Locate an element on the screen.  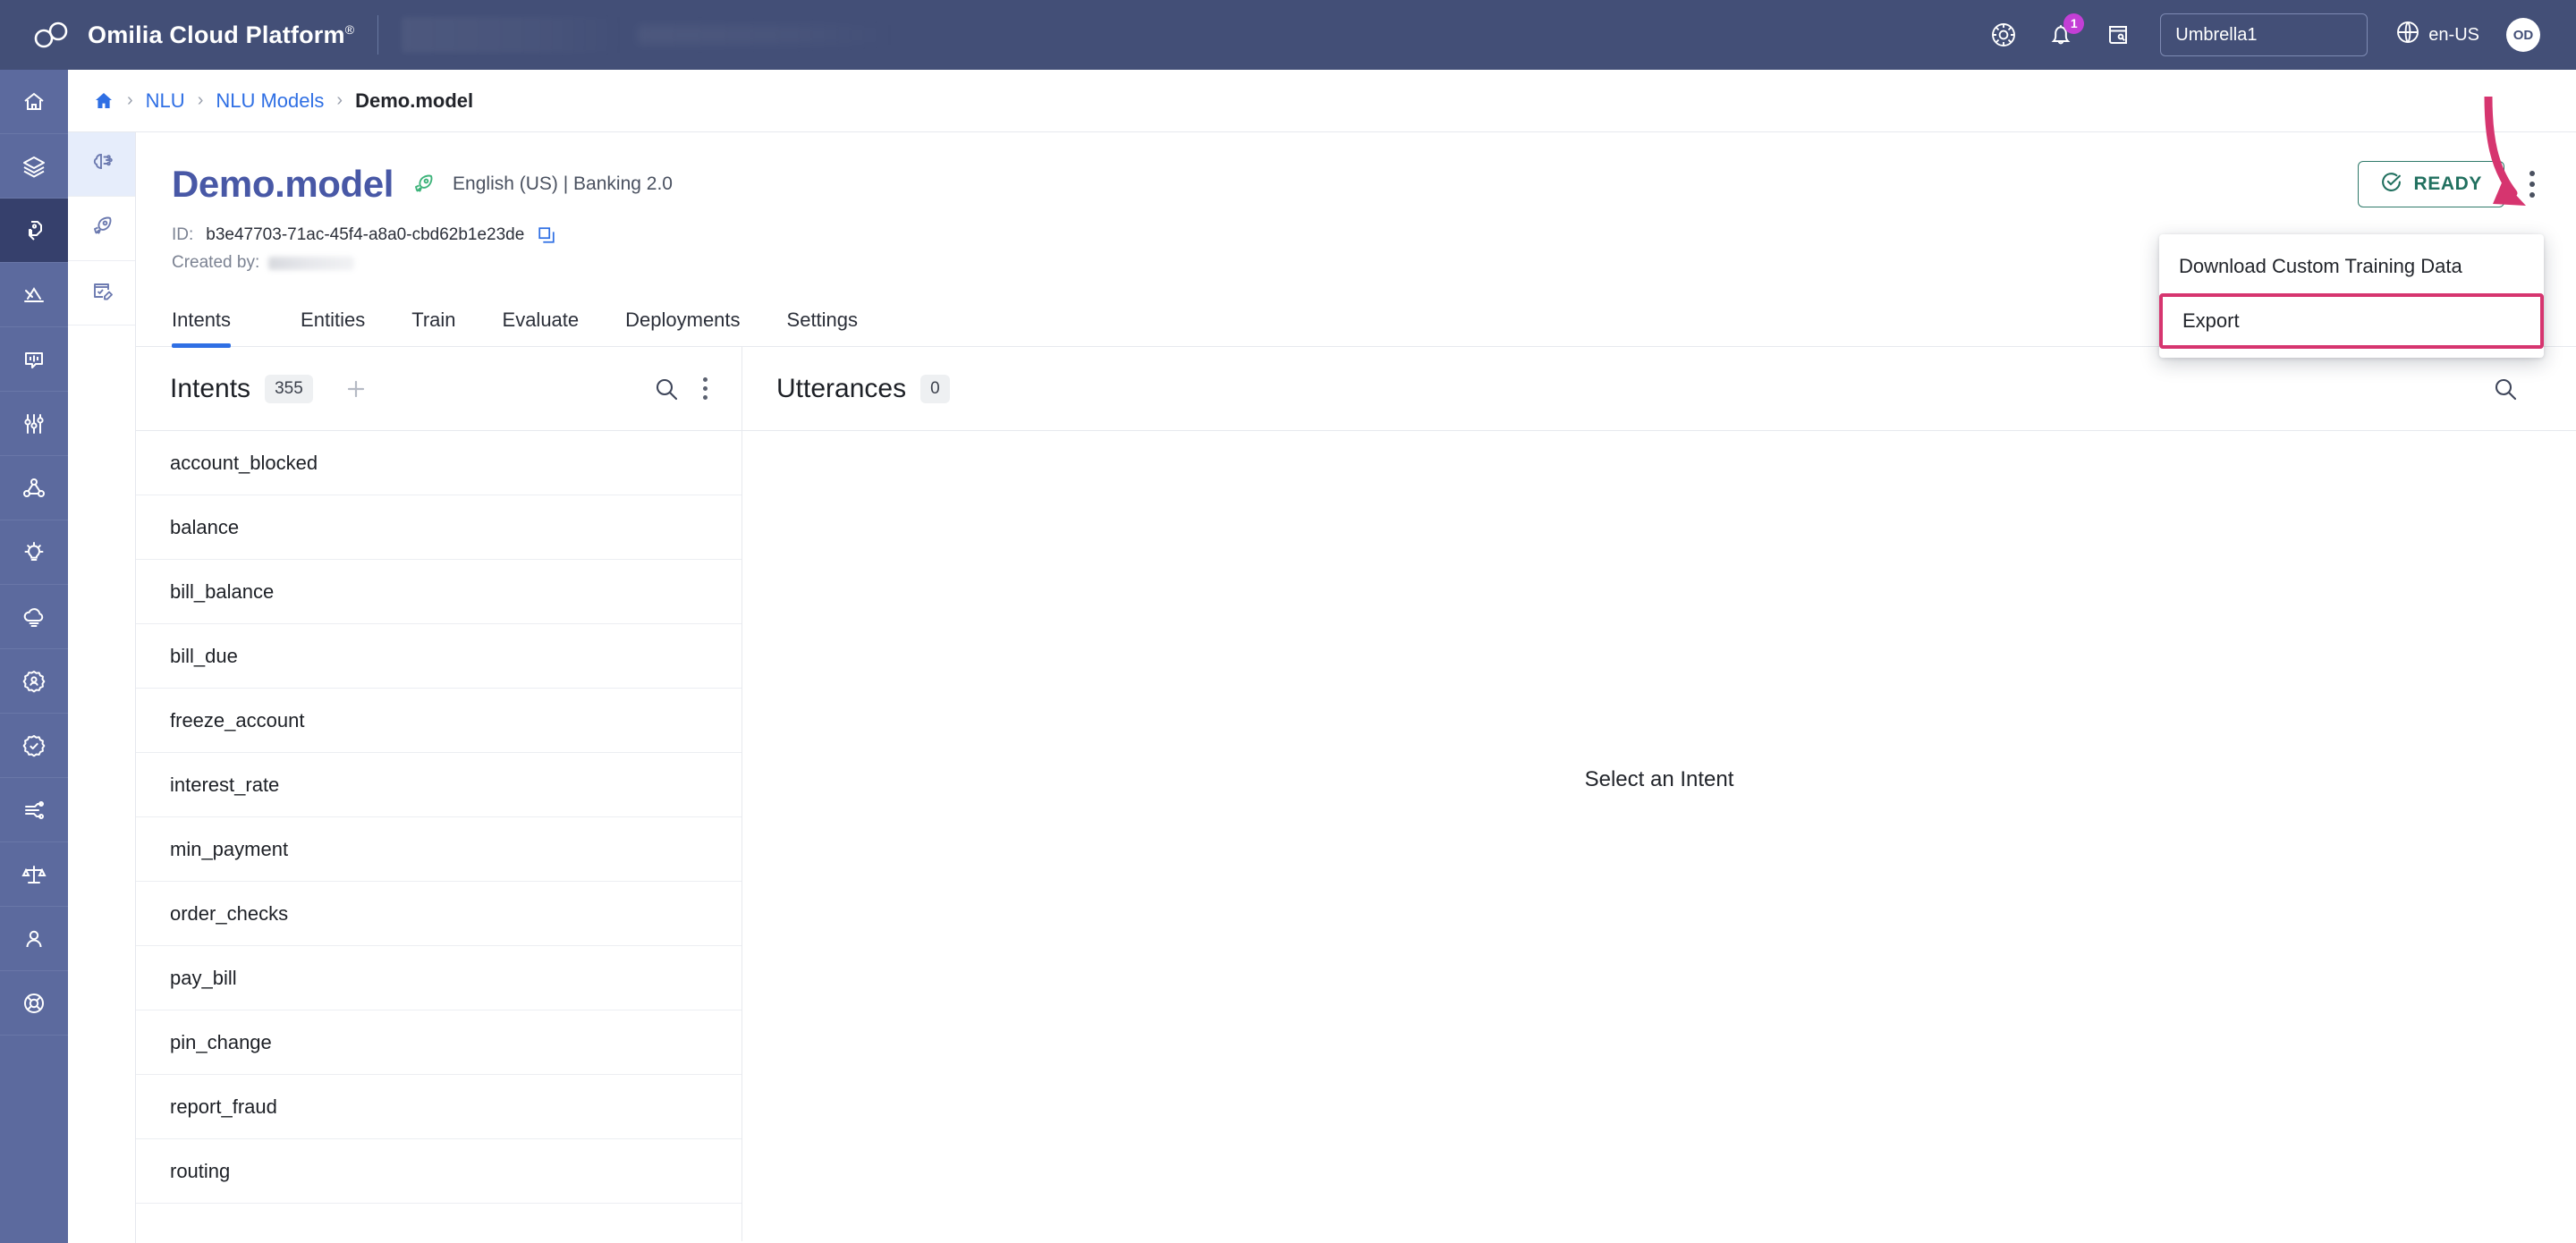
list-item: pin_change is located at coordinates (438, 1042).